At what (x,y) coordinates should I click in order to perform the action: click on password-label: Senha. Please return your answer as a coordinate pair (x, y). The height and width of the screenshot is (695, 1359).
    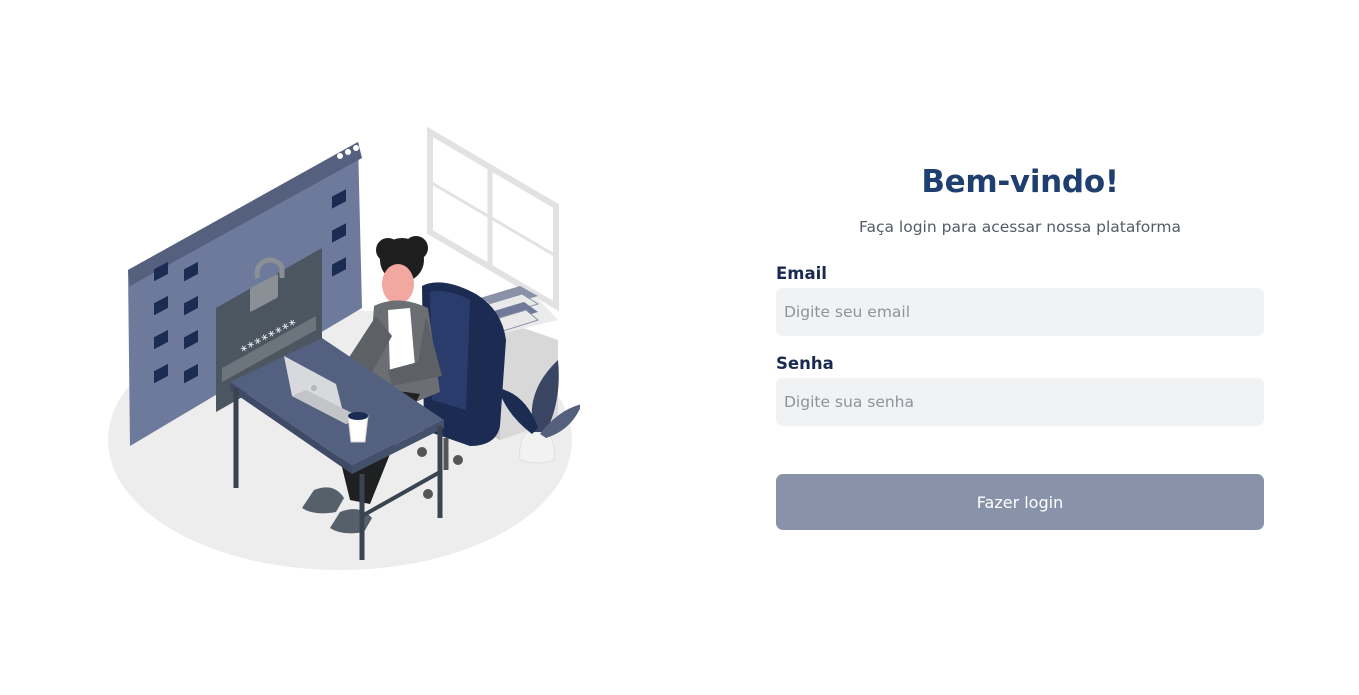
    Looking at the image, I should click on (805, 363).